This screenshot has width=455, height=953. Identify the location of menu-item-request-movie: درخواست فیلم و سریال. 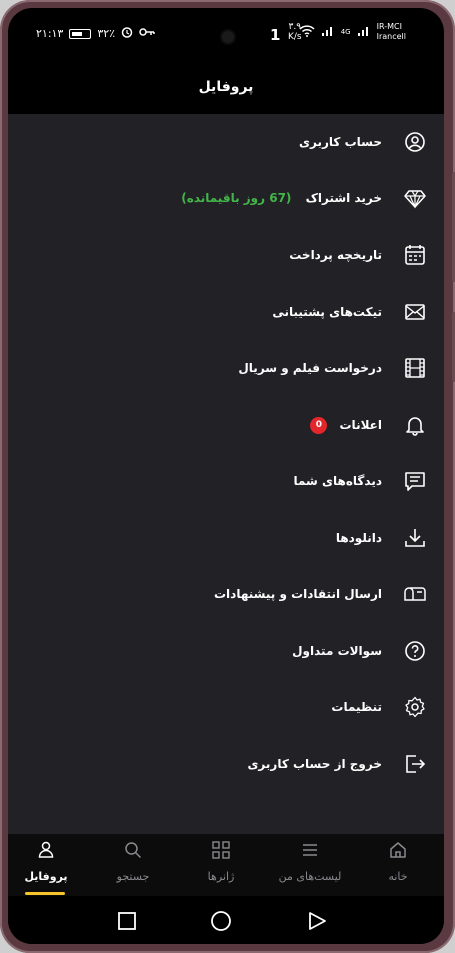
(226, 368).